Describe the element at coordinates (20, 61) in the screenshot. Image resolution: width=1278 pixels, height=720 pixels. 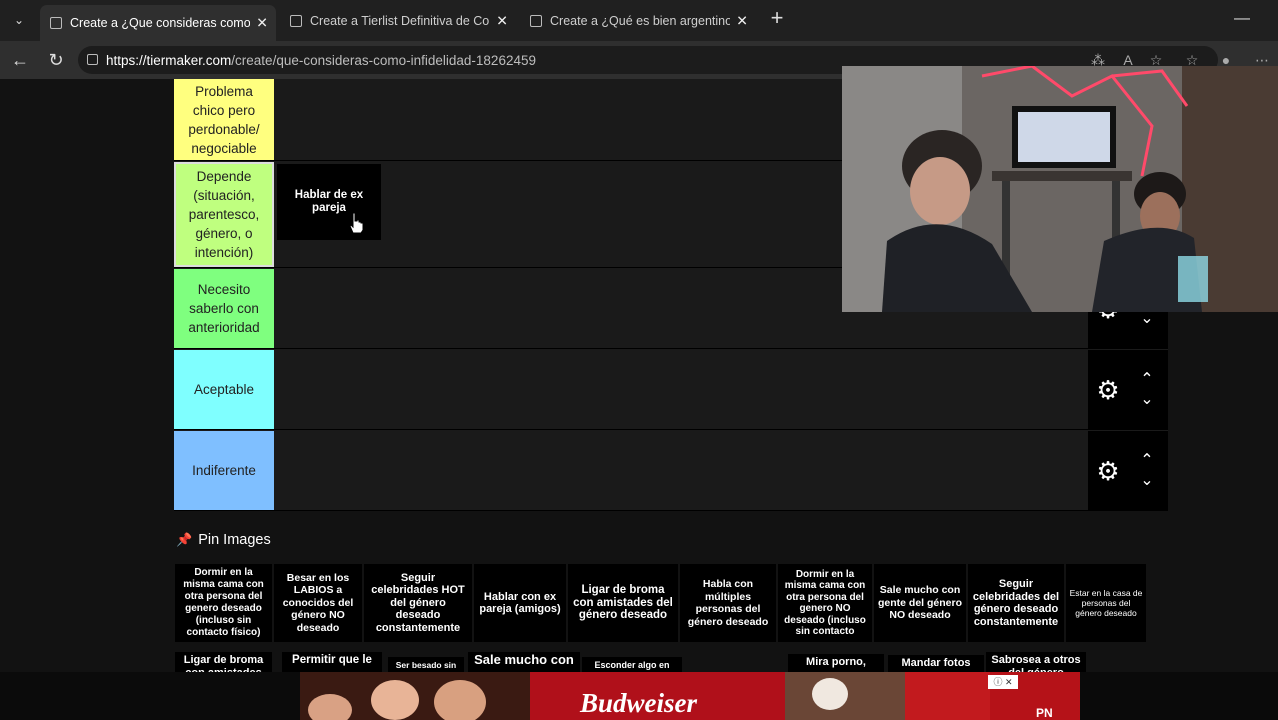
I see `back-arrow-icon: ←` at that location.